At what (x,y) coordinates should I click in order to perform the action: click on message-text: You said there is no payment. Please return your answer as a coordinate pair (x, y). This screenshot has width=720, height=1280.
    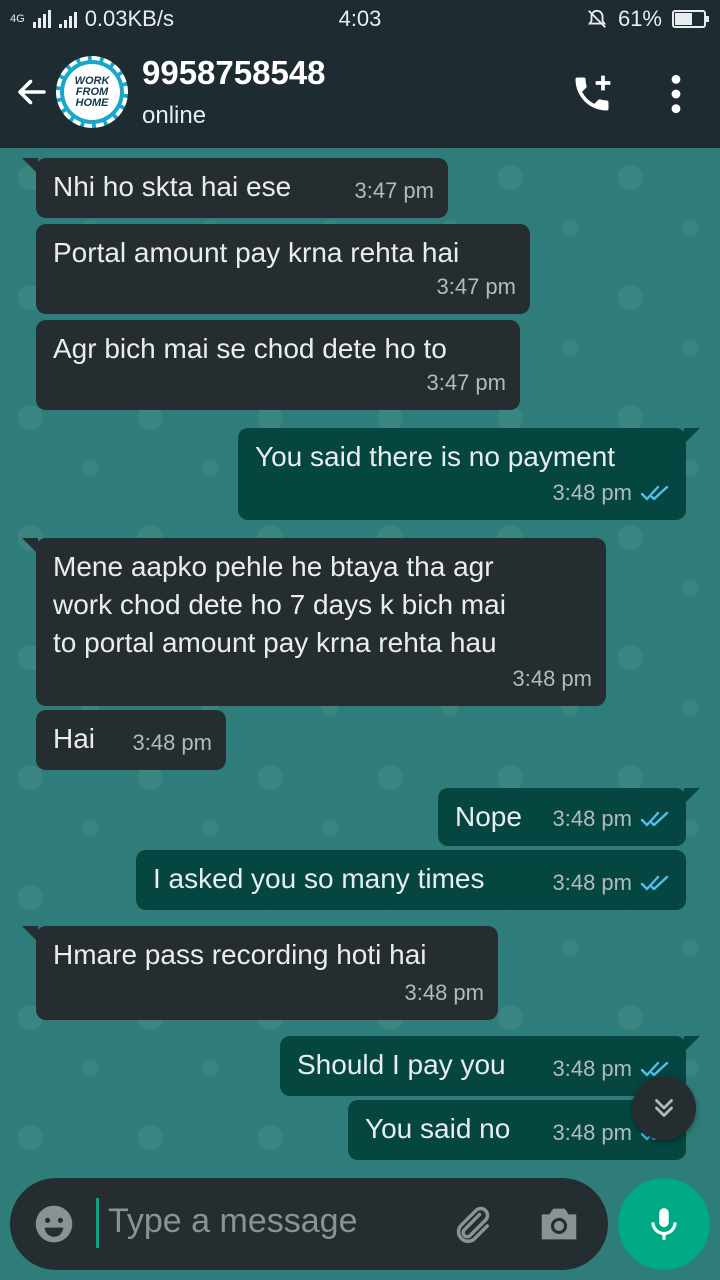
    Looking at the image, I should click on (435, 456).